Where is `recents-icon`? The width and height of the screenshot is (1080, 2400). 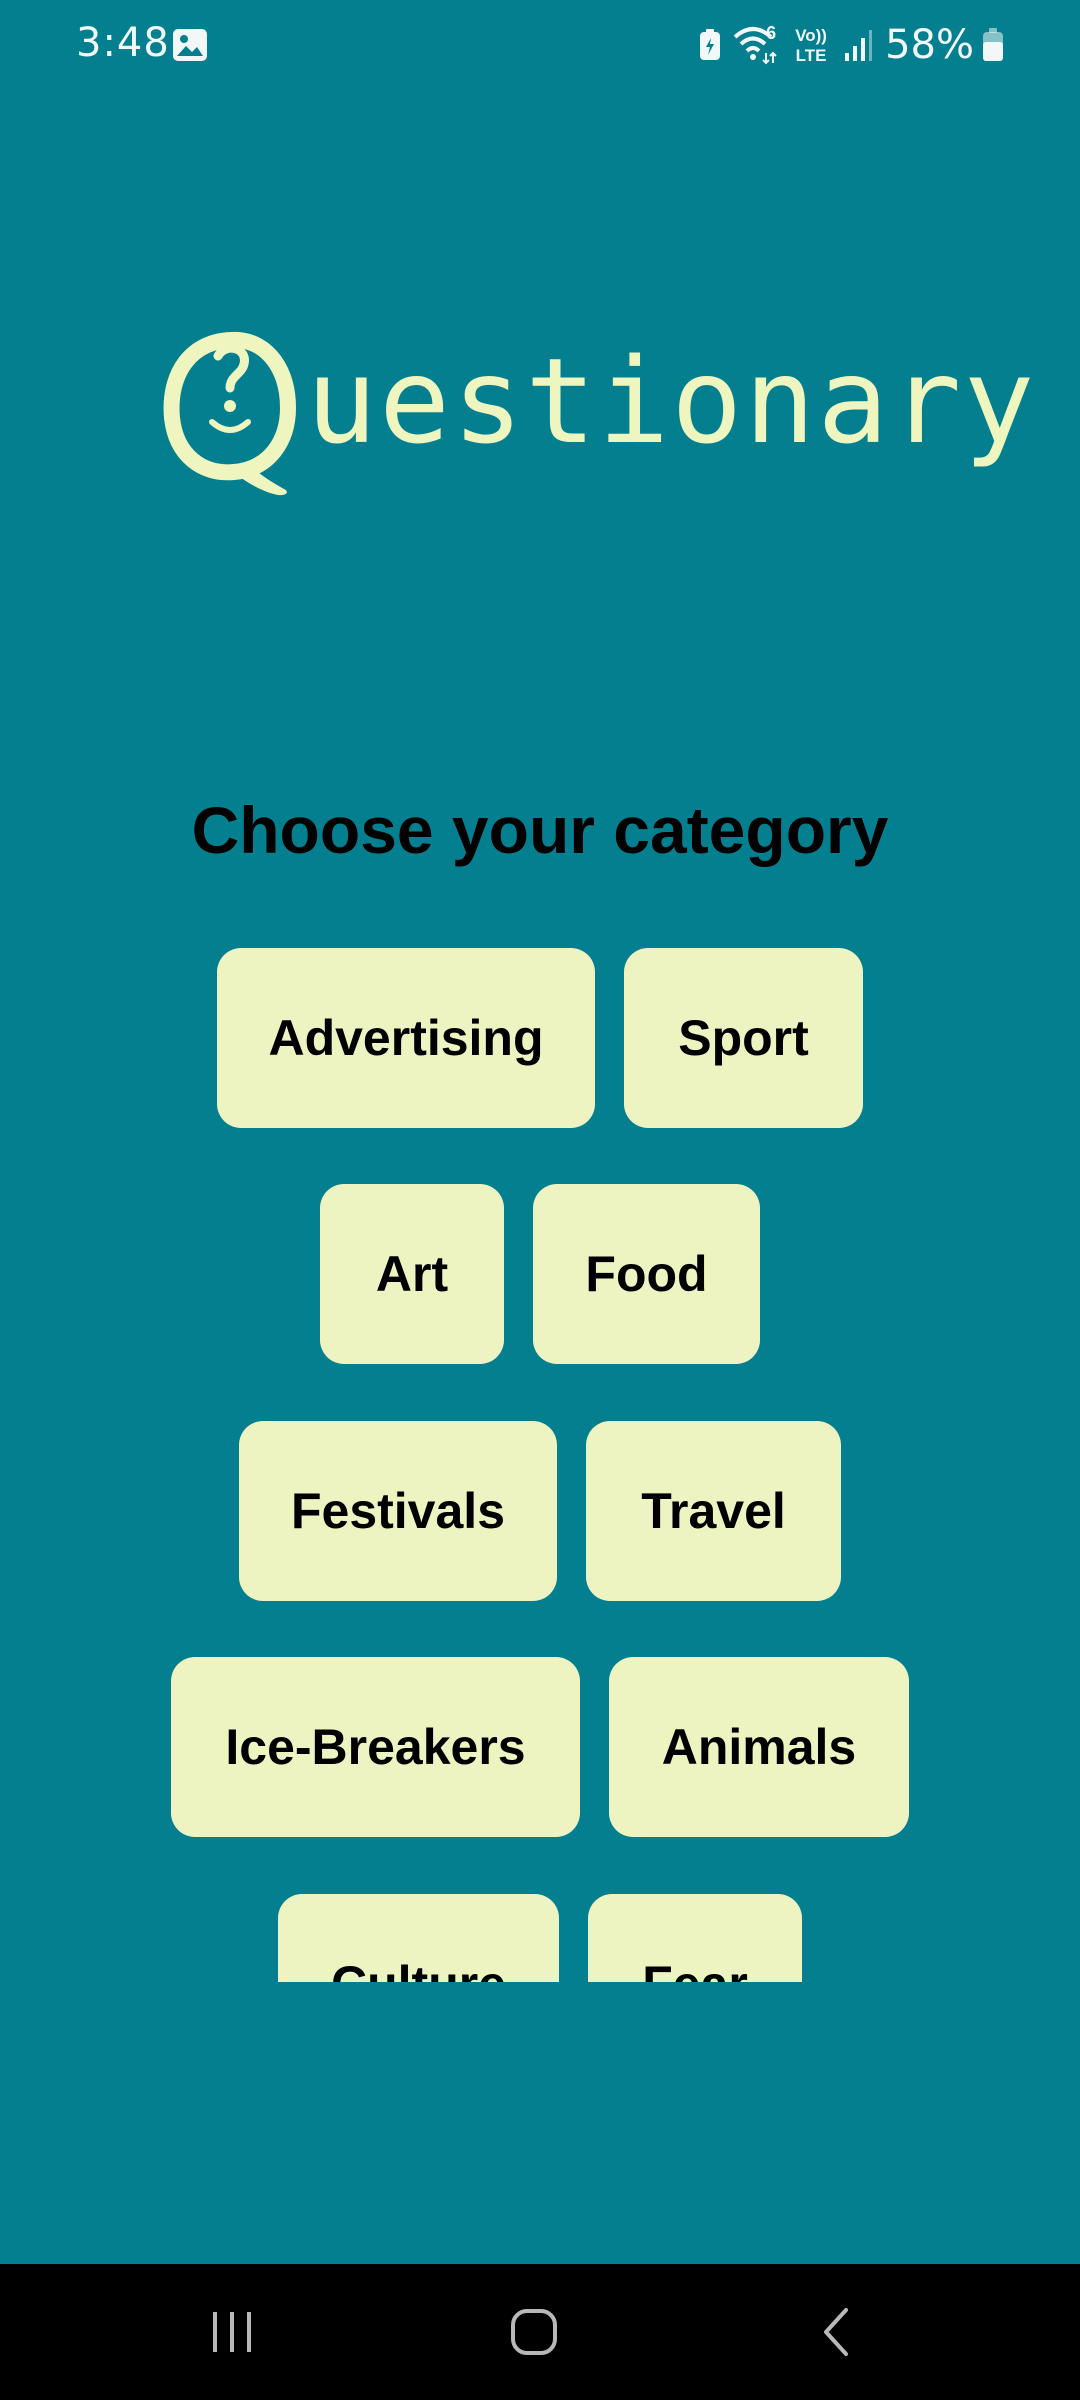 recents-icon is located at coordinates (232, 2332).